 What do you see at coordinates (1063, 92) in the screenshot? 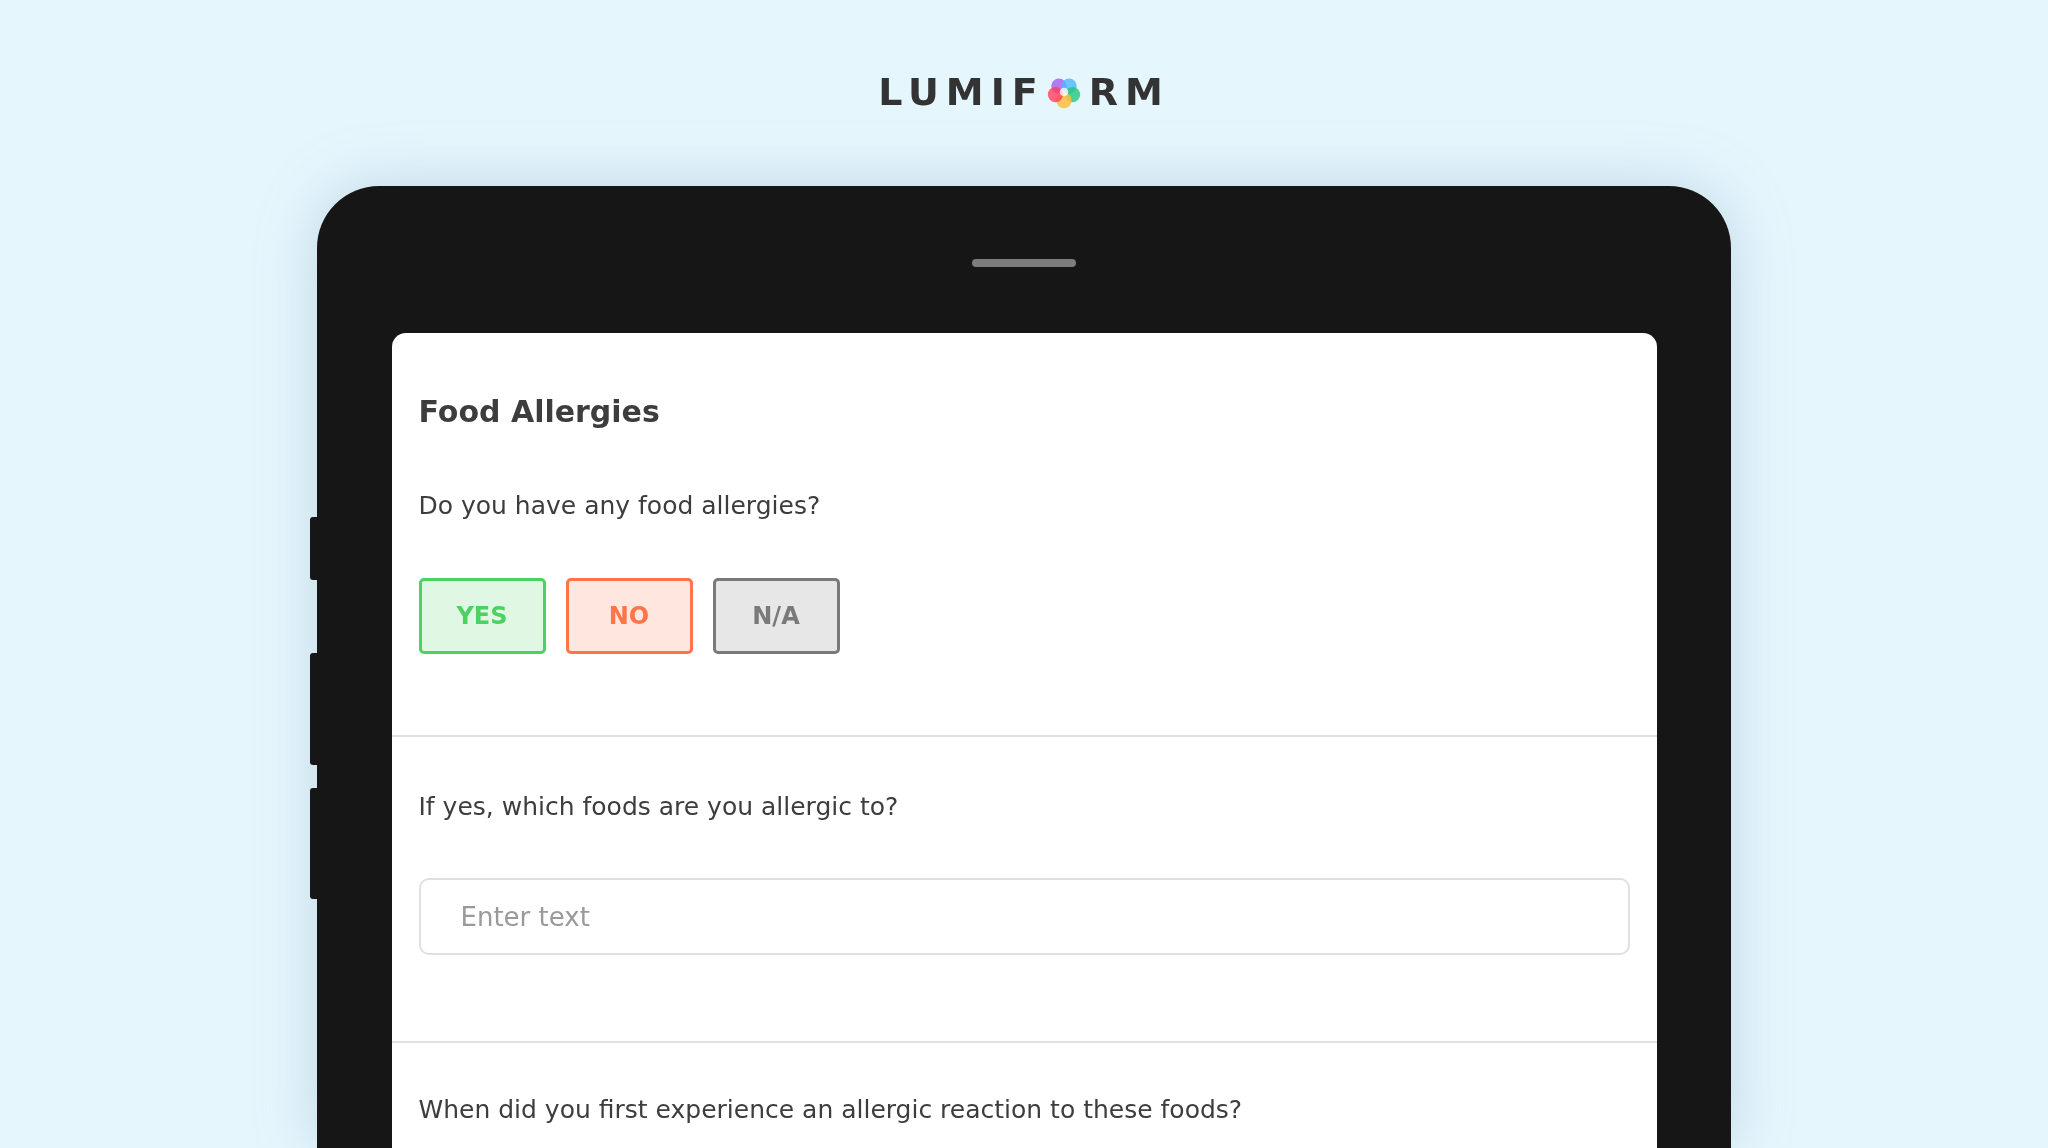
I see `flower-icon` at bounding box center [1063, 92].